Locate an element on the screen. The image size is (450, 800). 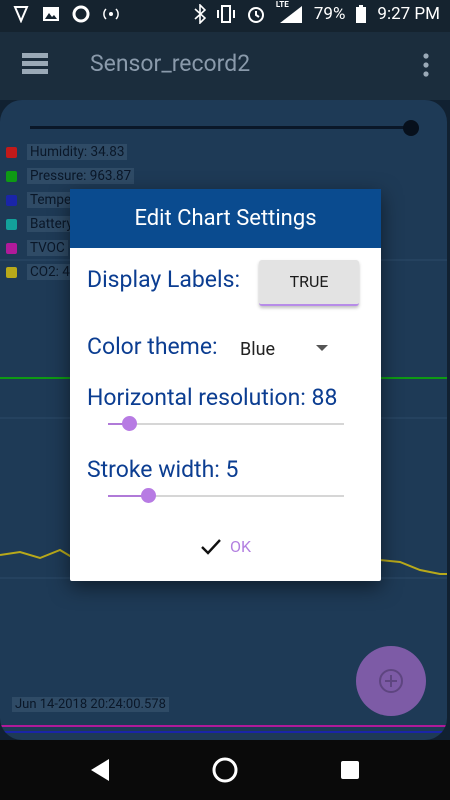
more-vert-icon is located at coordinates (426, 65).